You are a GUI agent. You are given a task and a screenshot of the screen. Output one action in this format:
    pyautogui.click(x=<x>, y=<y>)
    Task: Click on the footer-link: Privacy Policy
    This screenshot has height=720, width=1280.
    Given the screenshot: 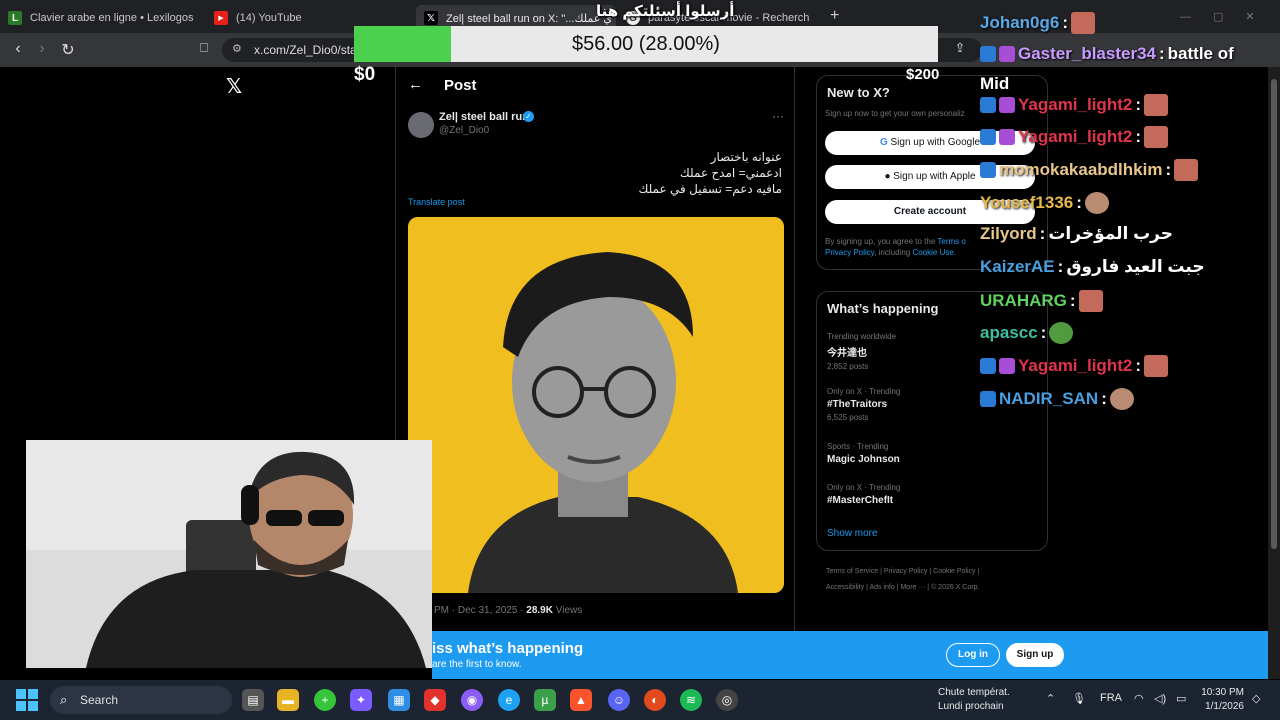 What is the action you would take?
    pyautogui.click(x=906, y=571)
    